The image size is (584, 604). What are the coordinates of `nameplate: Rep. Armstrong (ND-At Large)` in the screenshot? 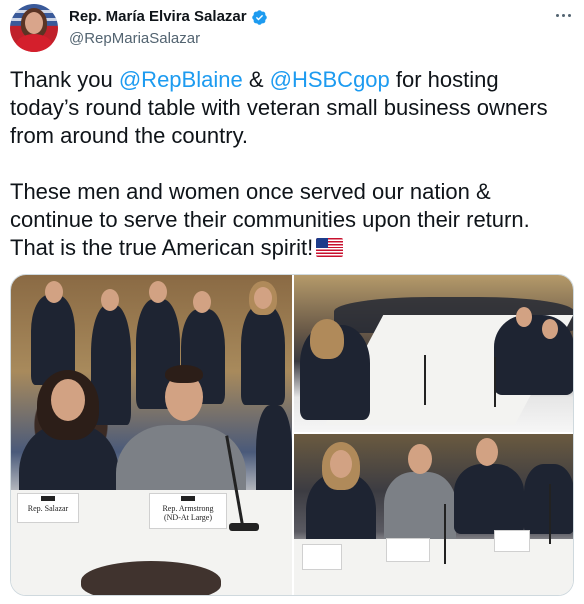 It's located at (188, 511).